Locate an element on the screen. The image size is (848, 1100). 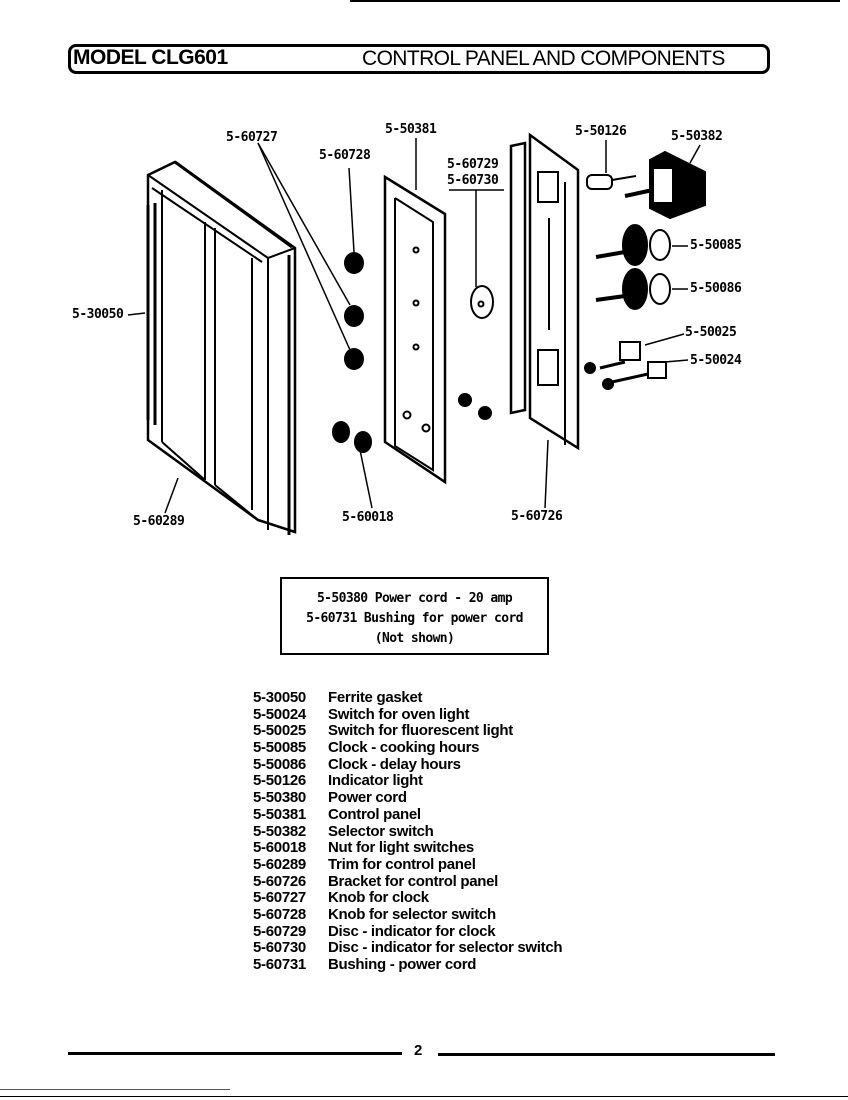
callout-5-50382: 5-50382 is located at coordinates (697, 136).